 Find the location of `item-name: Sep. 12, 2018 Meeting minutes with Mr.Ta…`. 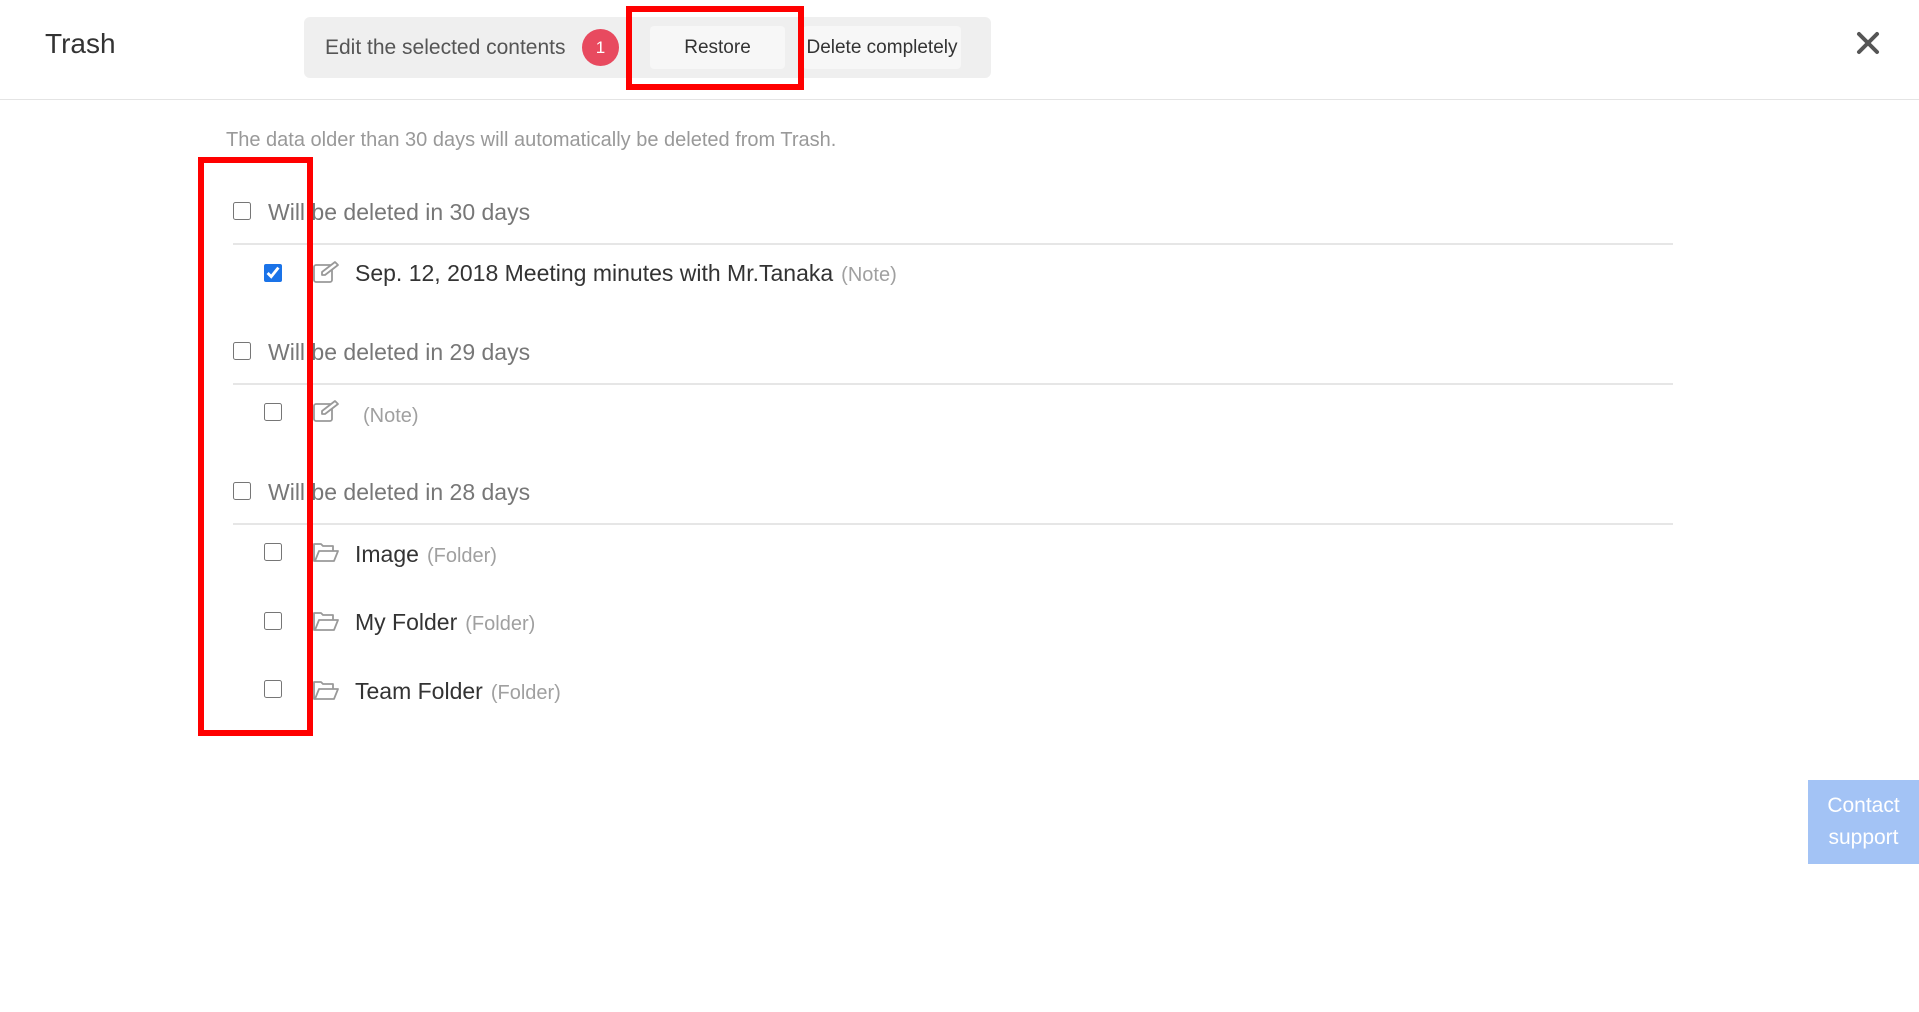

item-name: Sep. 12, 2018 Meeting minutes with Mr.Ta… is located at coordinates (594, 273).